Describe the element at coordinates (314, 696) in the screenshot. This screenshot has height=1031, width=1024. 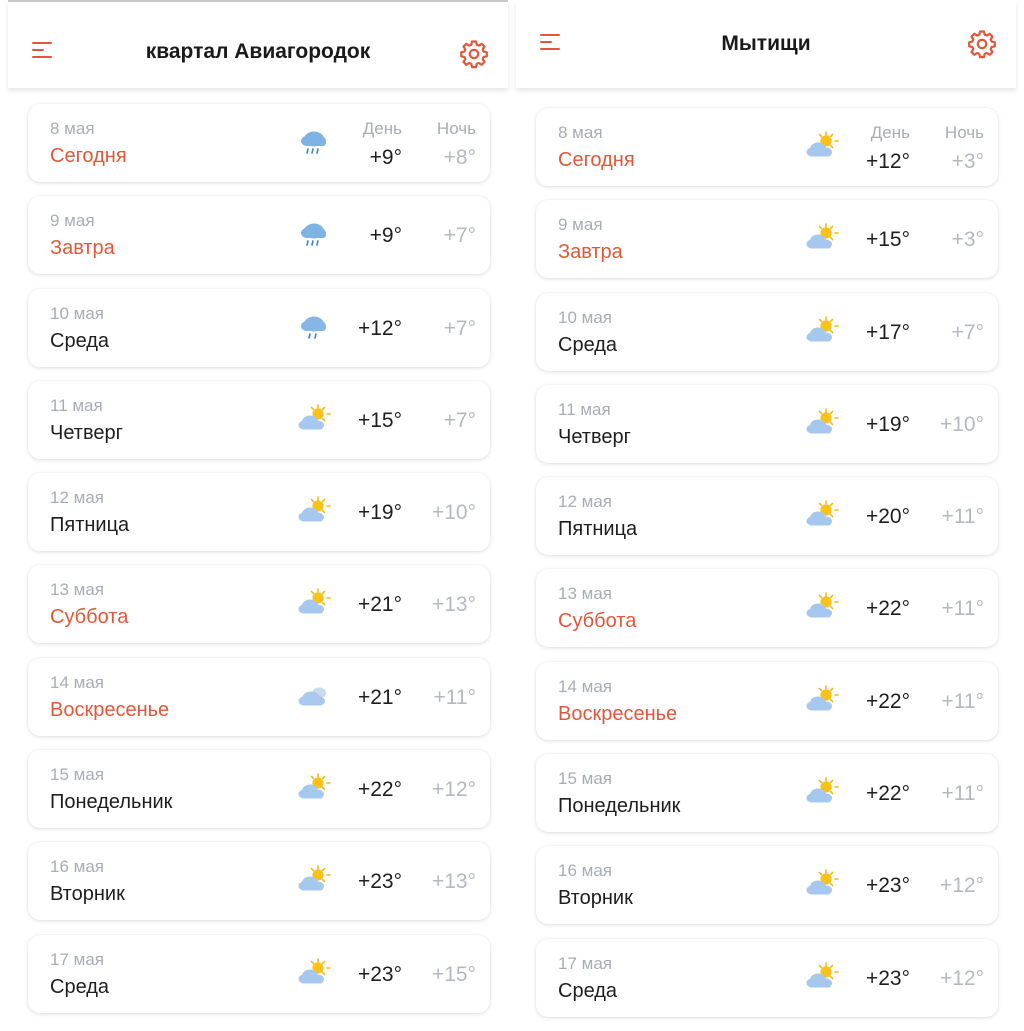
I see `cloudy-icon` at that location.